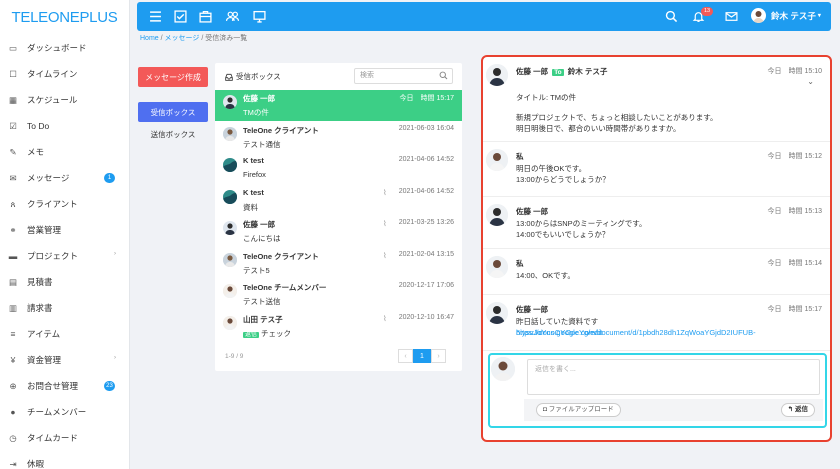 The height and width of the screenshot is (469, 840). Describe the element at coordinates (338, 105) in the screenshot. I see `list-item: 佐藤 一郎 今日 時間 15:17 TMの件` at that location.